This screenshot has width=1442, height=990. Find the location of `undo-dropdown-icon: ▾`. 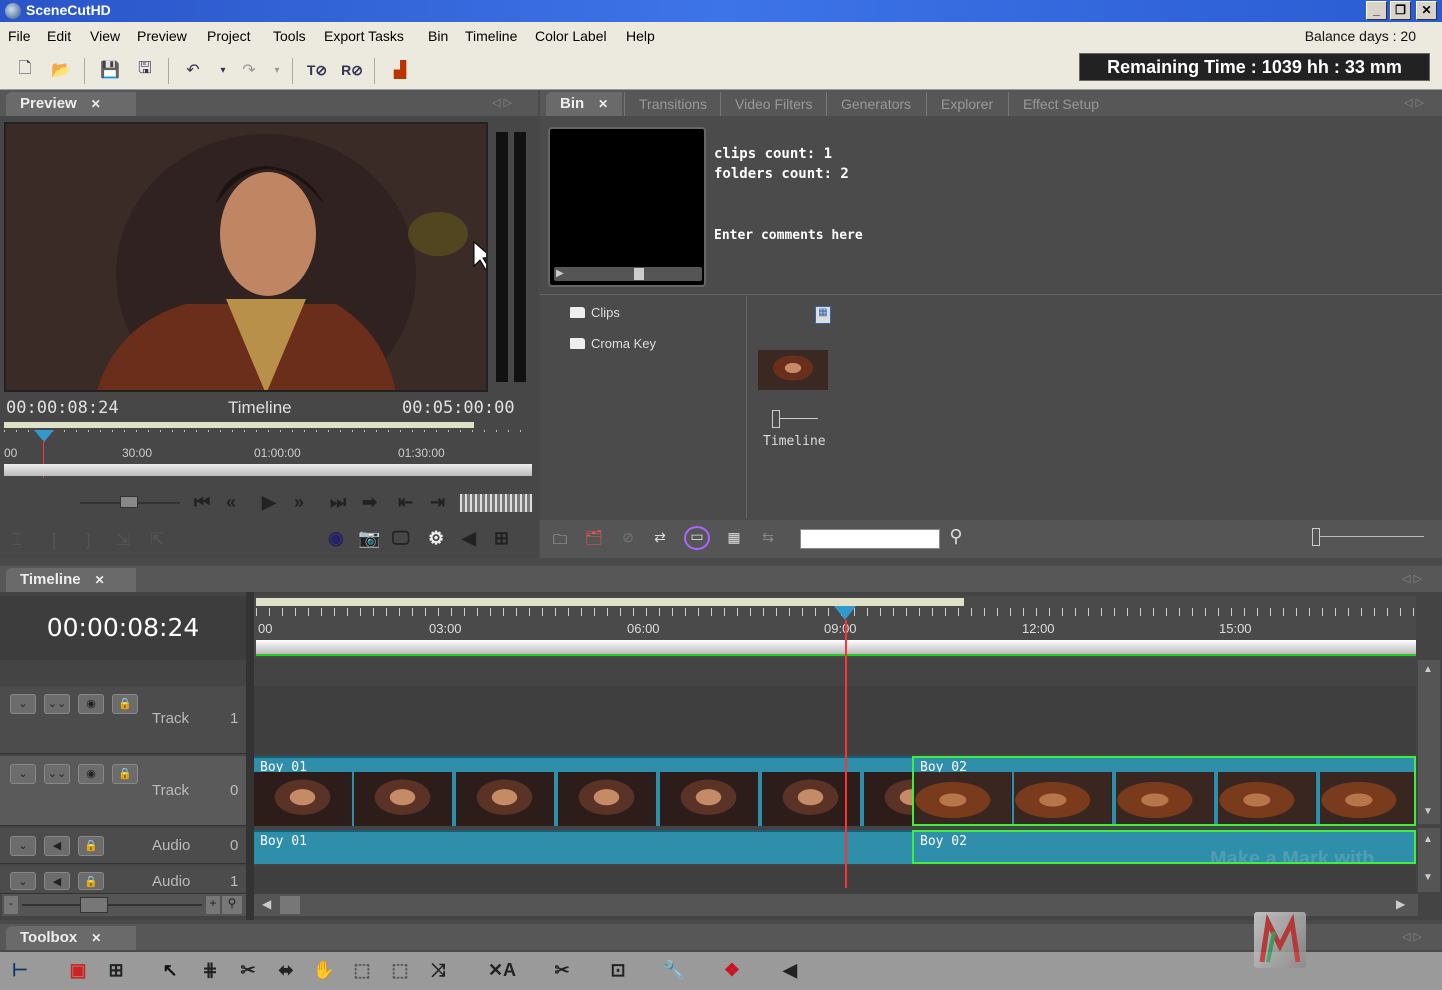

undo-dropdown-icon: ▾ is located at coordinates (223, 70).